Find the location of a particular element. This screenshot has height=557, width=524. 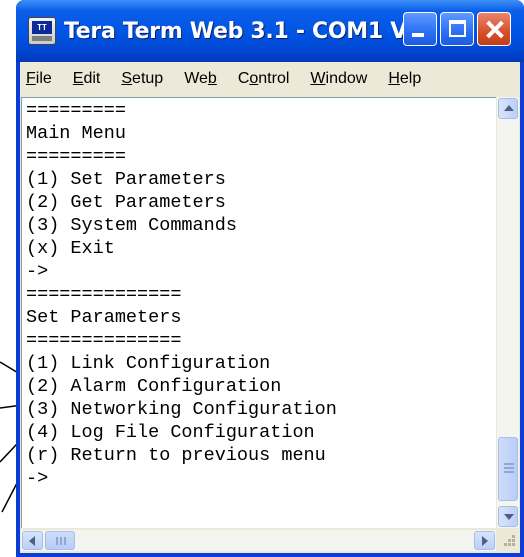

menu-setup-rest: etup is located at coordinates (148, 78).